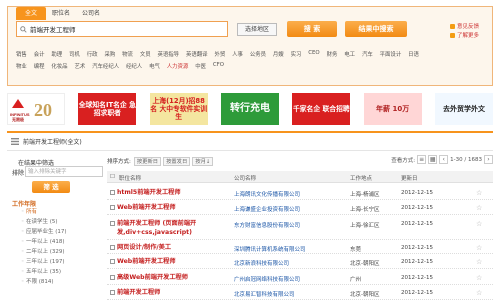 This screenshot has height=300, width=500. What do you see at coordinates (15, 141) in the screenshot?
I see `list-icon` at bounding box center [15, 141].